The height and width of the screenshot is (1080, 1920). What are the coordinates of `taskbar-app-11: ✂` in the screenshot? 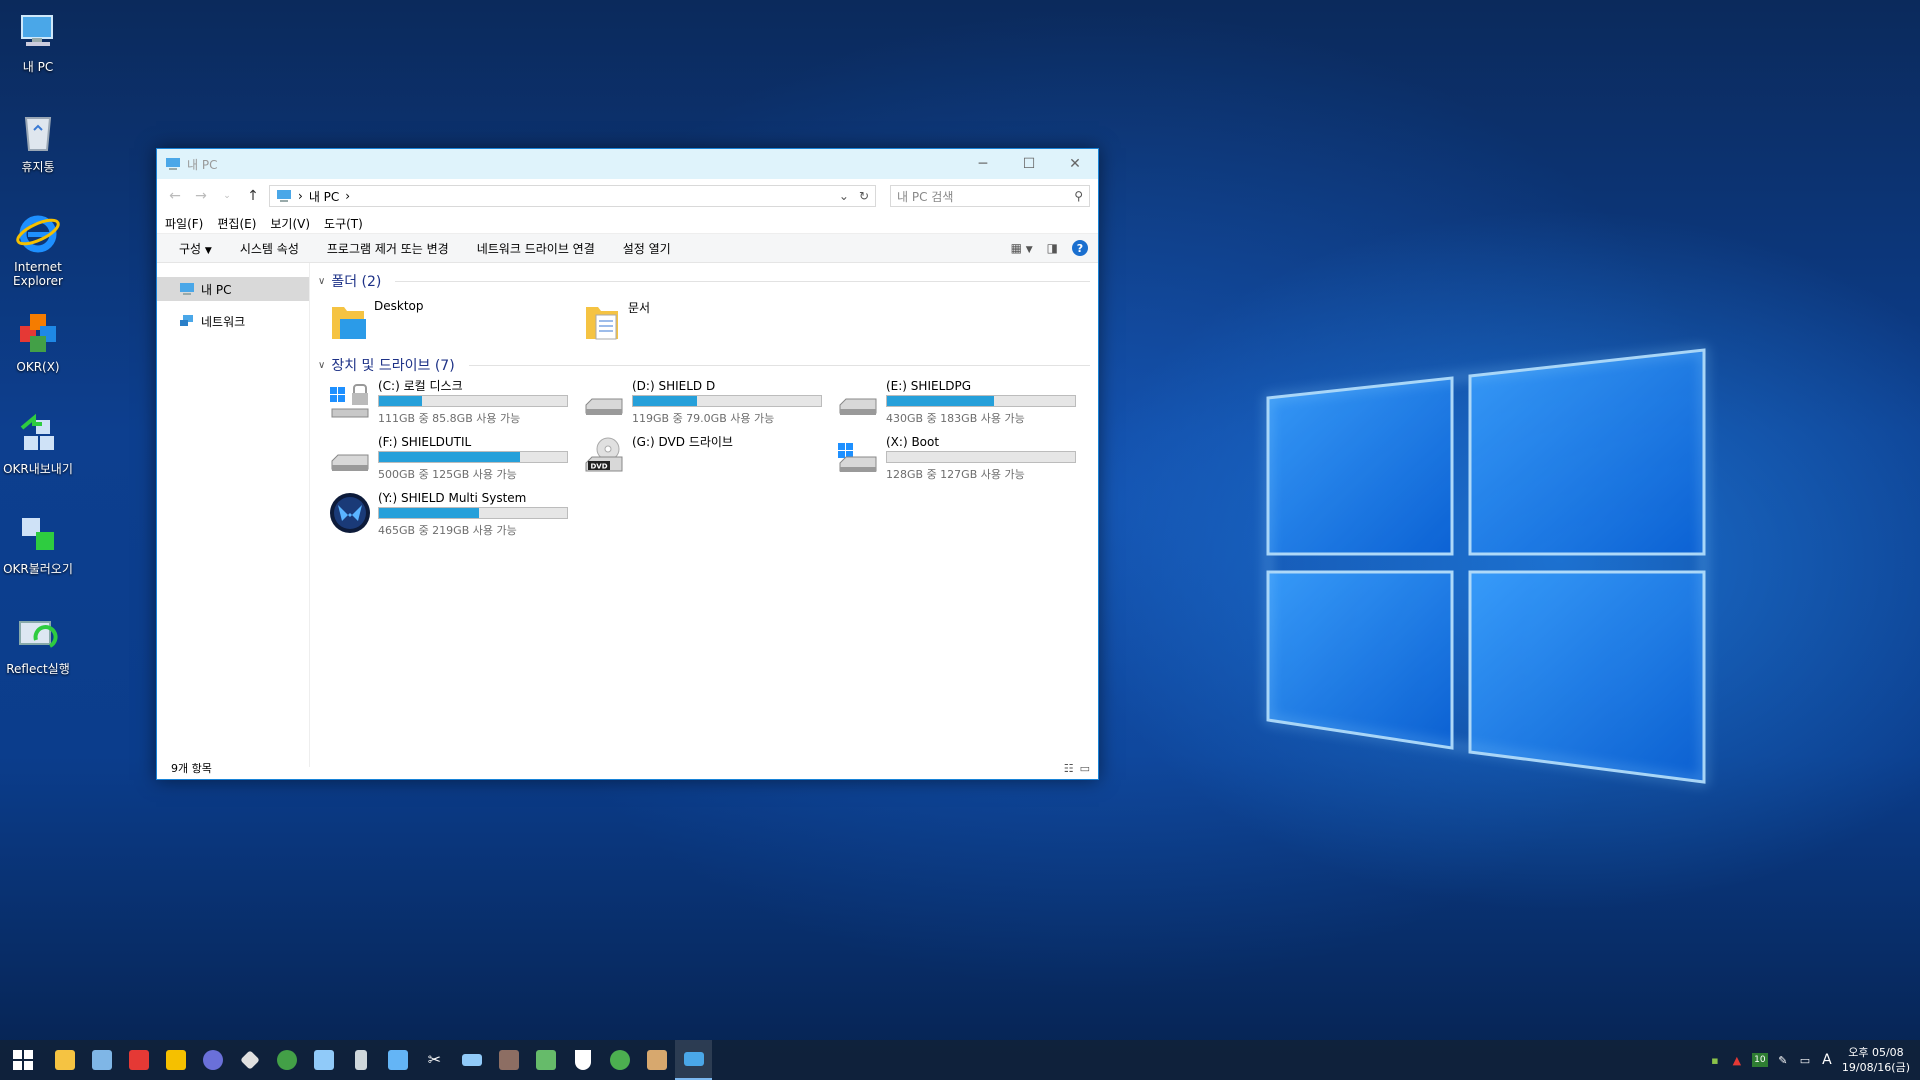 It's located at (434, 1060).